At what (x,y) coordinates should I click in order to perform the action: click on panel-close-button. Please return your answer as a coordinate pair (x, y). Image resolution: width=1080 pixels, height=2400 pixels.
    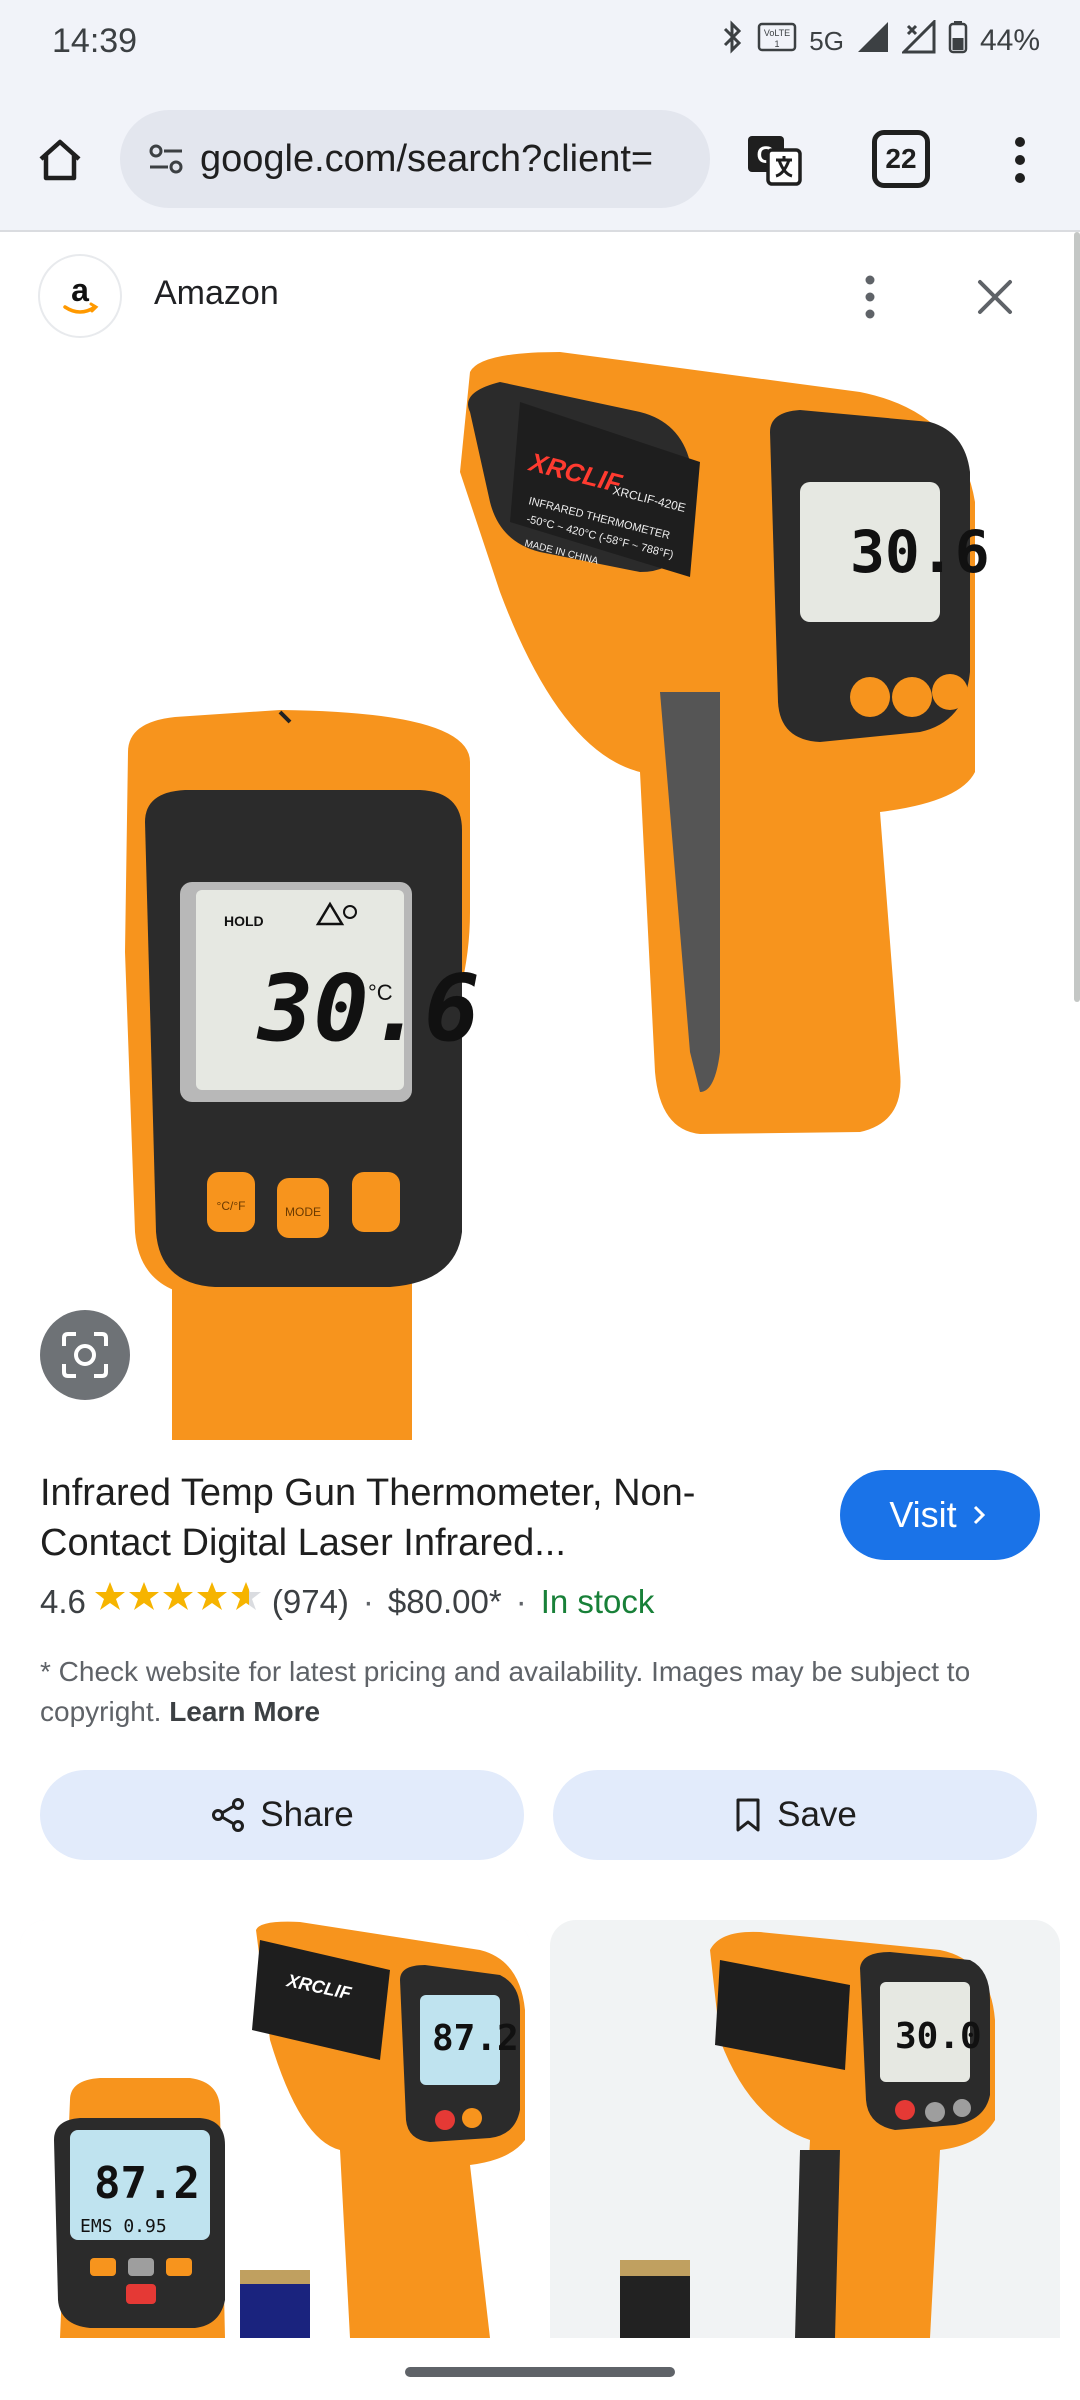
    Looking at the image, I should click on (995, 297).